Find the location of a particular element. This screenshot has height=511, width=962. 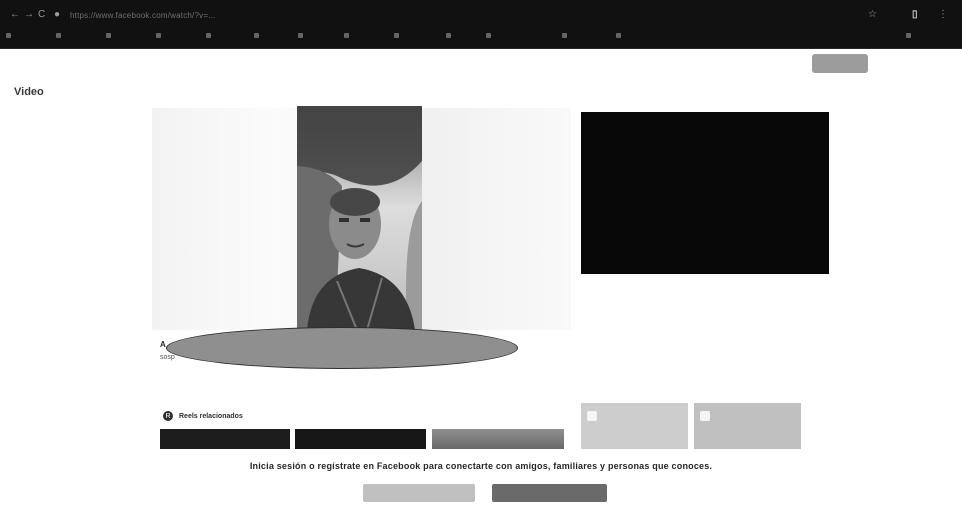

reload-icon: C is located at coordinates (41, 14).